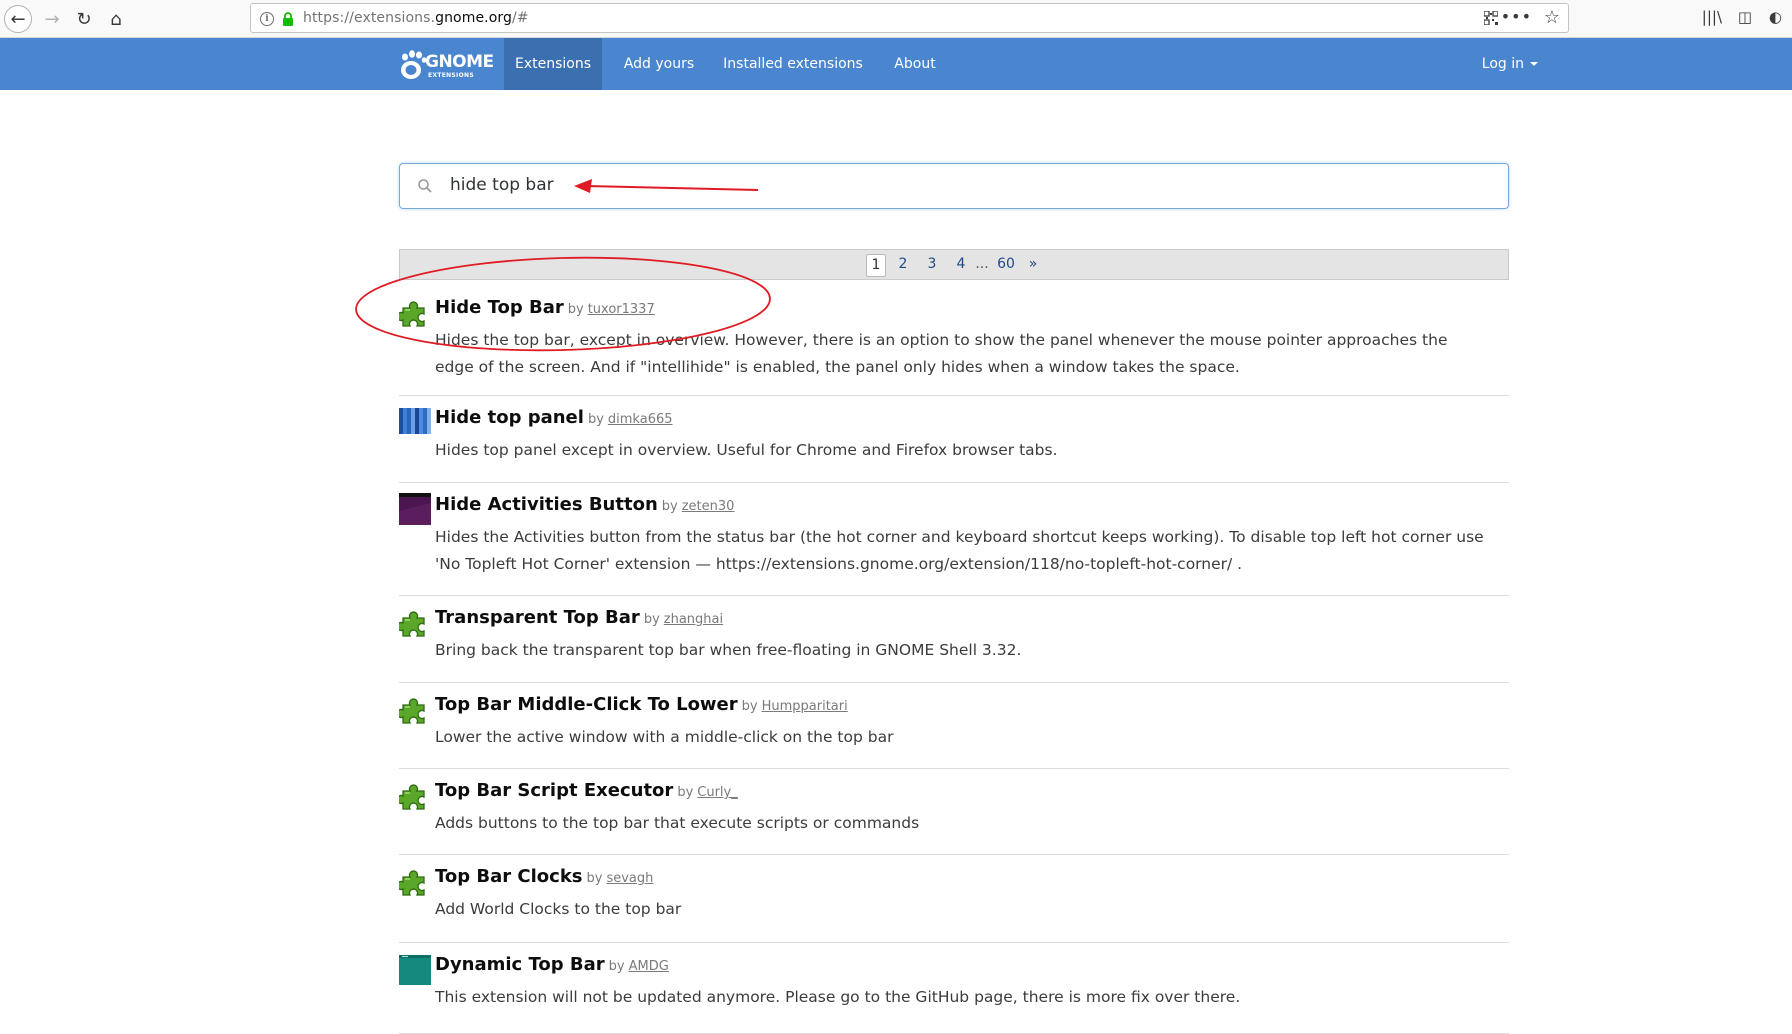 Image resolution: width=1792 pixels, height=1034 pixels. I want to click on result-title-row: Transparent Top Bar by zhanghai, so click(579, 617).